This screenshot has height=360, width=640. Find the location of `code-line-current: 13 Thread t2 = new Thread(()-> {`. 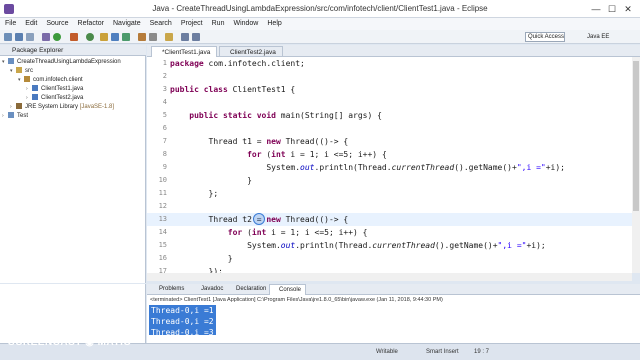

code-line-current: 13 Thread t2 = new Thread(()-> { is located at coordinates (389, 219).